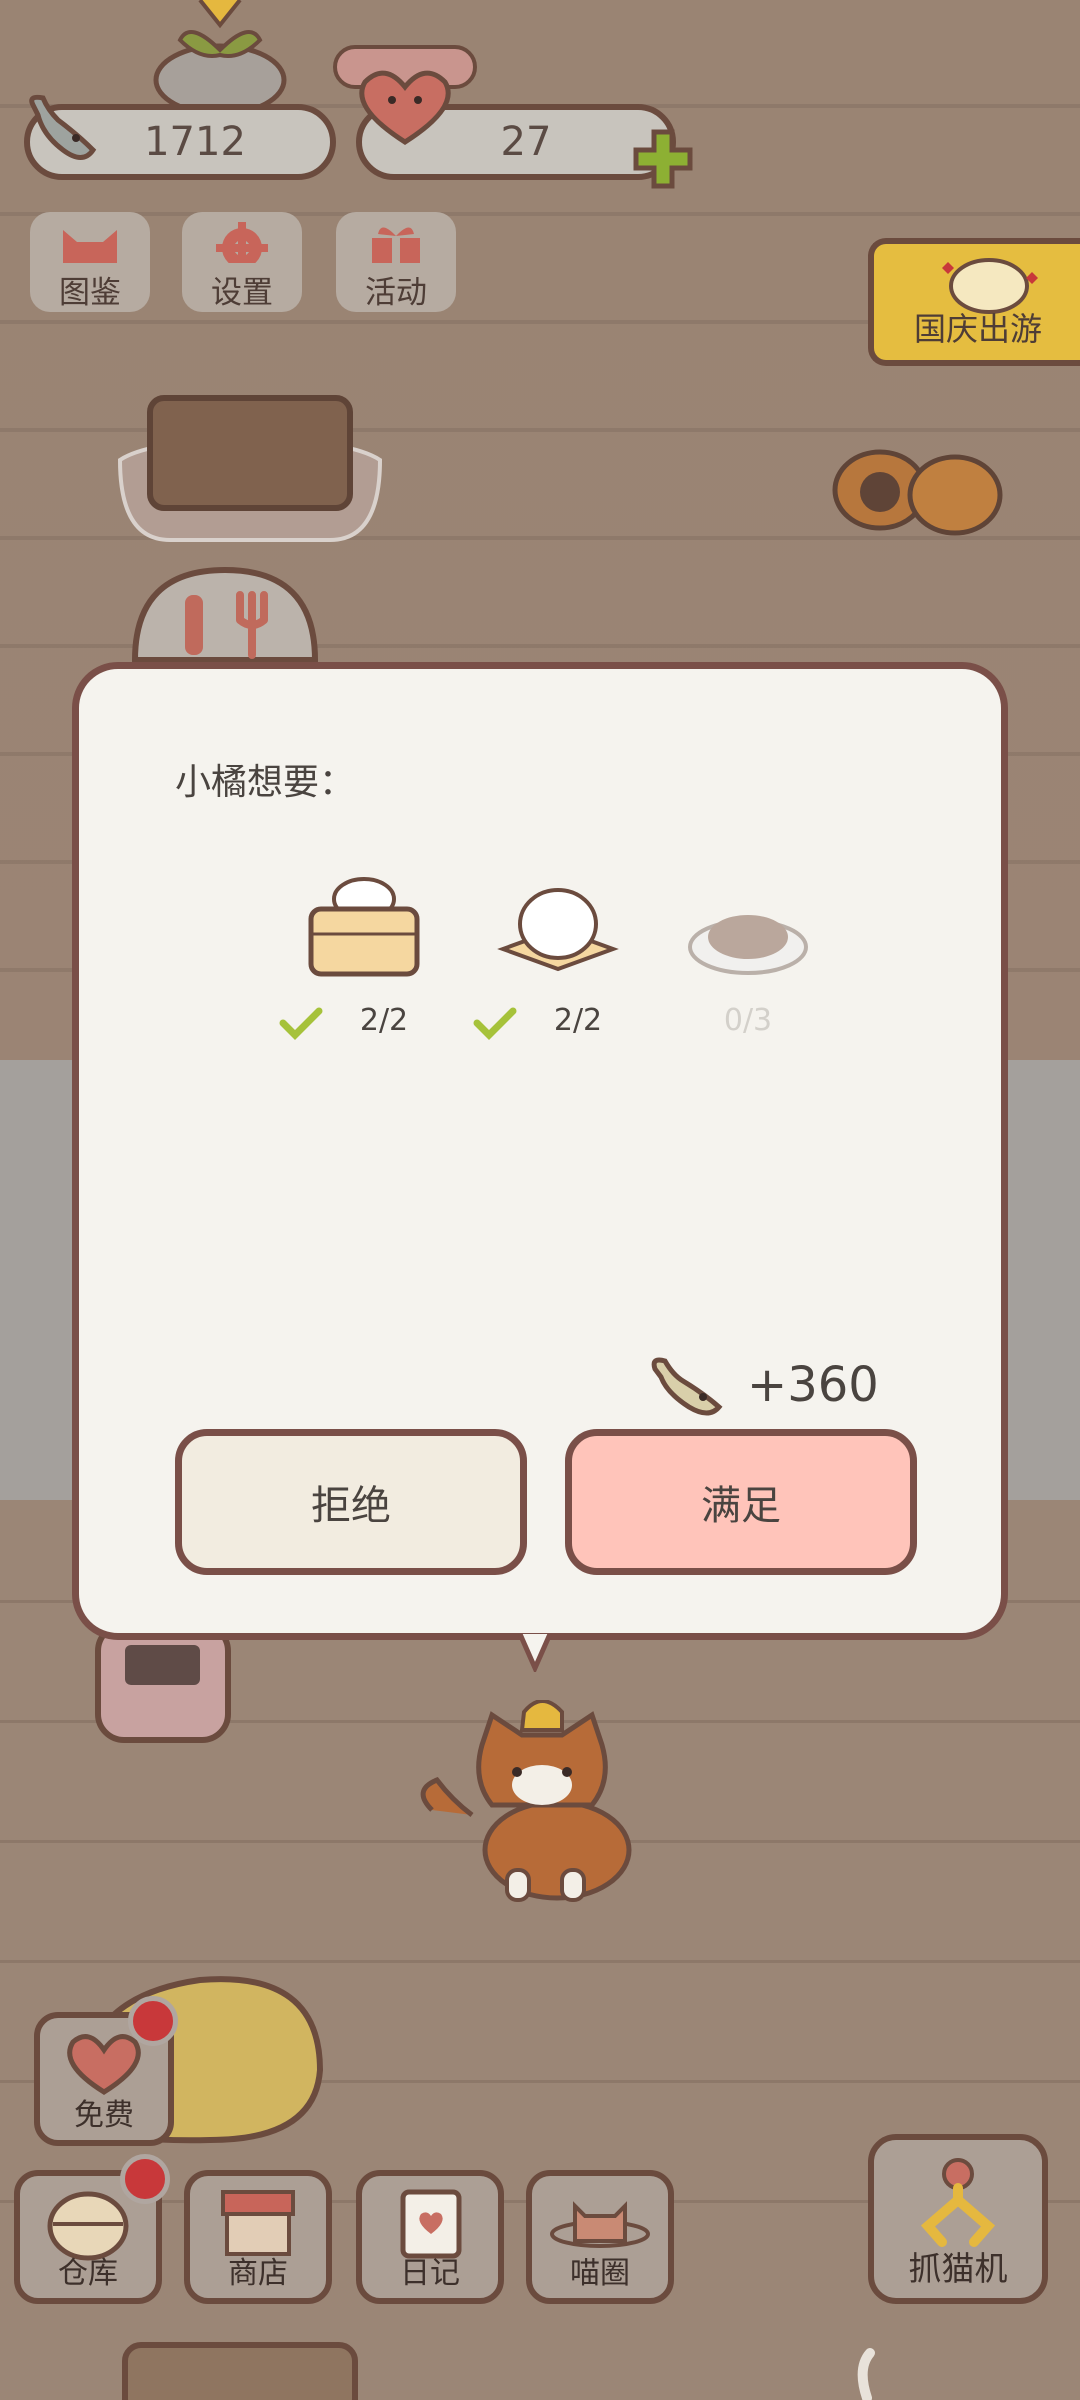  What do you see at coordinates (364, 927) in the screenshot?
I see `steamed-bun-basket-icon` at bounding box center [364, 927].